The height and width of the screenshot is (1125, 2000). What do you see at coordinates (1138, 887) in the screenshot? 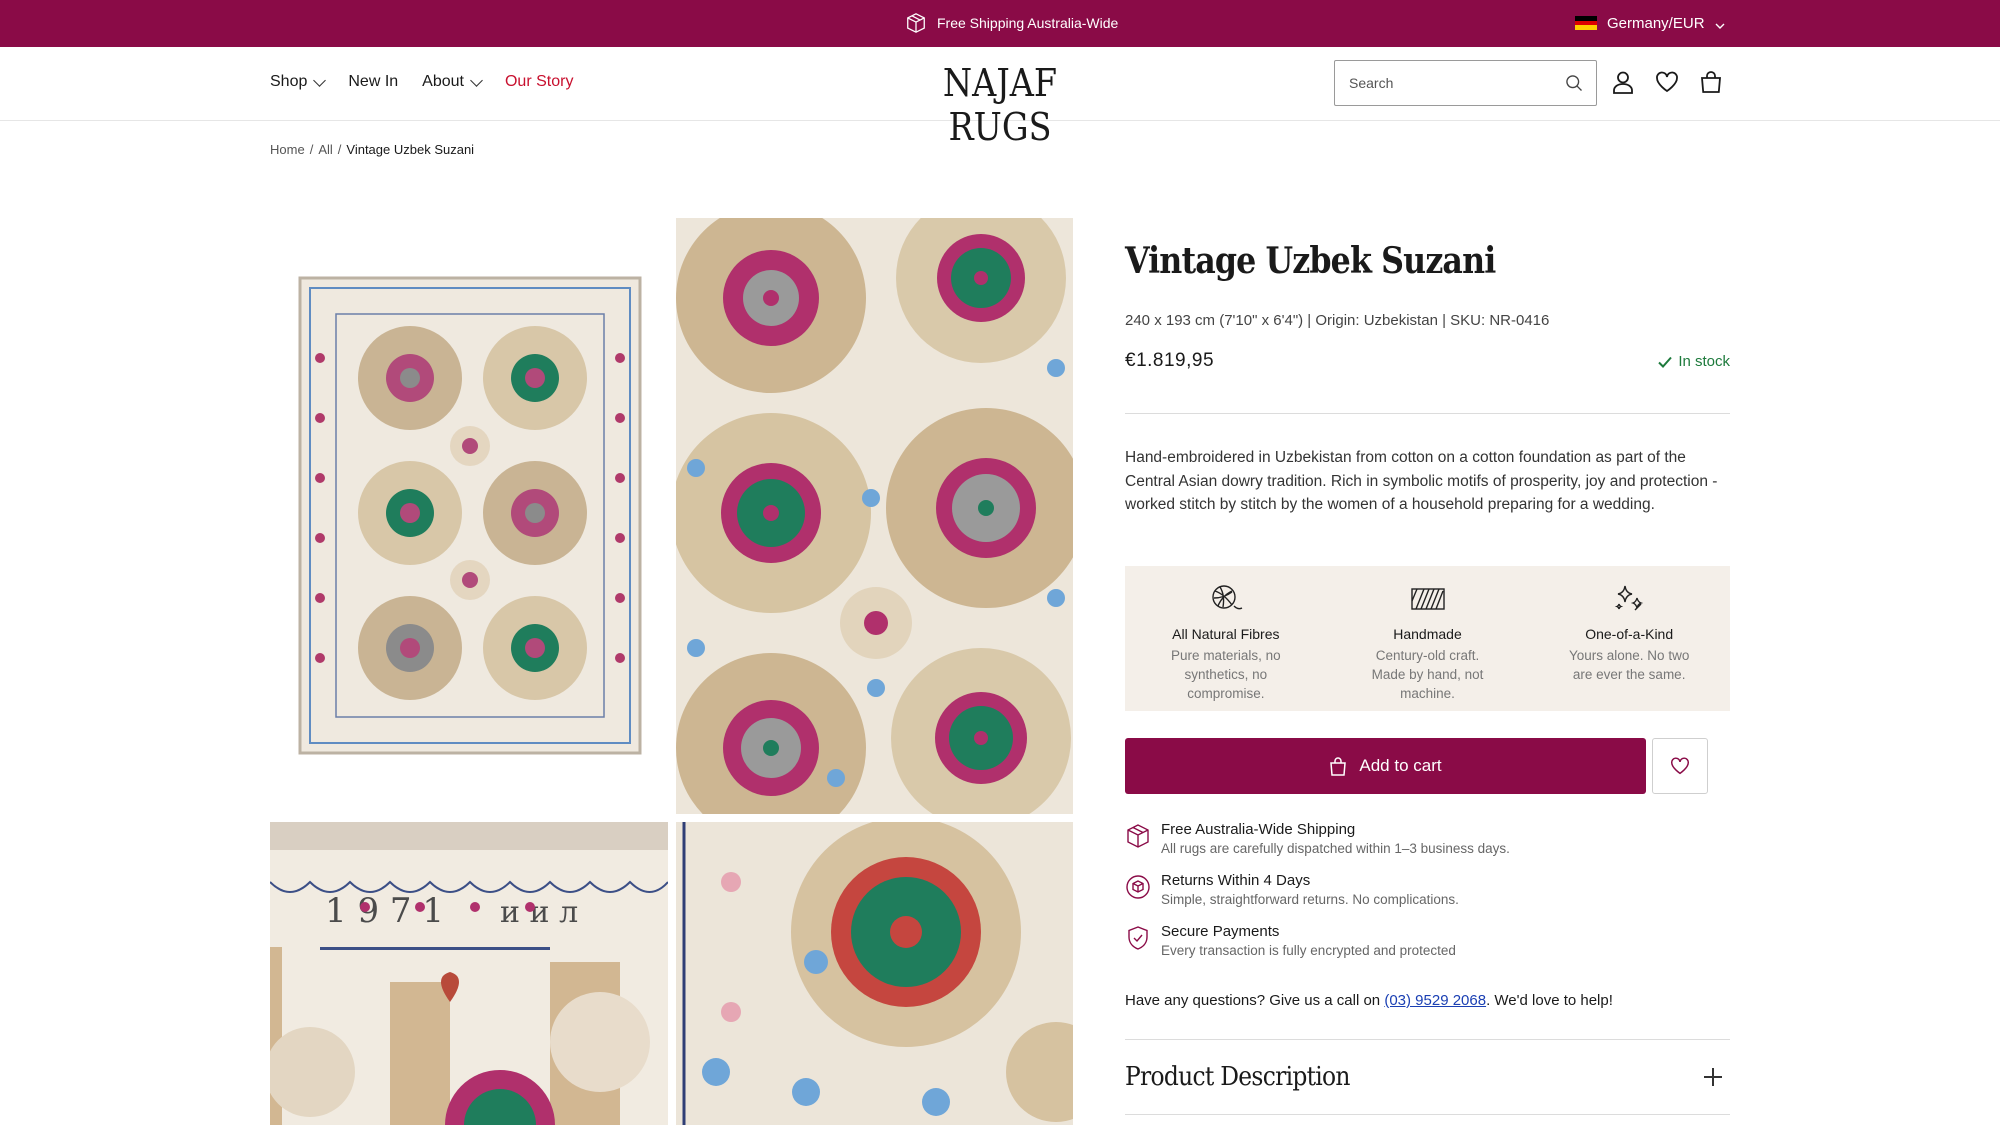
I see `returns-icon` at bounding box center [1138, 887].